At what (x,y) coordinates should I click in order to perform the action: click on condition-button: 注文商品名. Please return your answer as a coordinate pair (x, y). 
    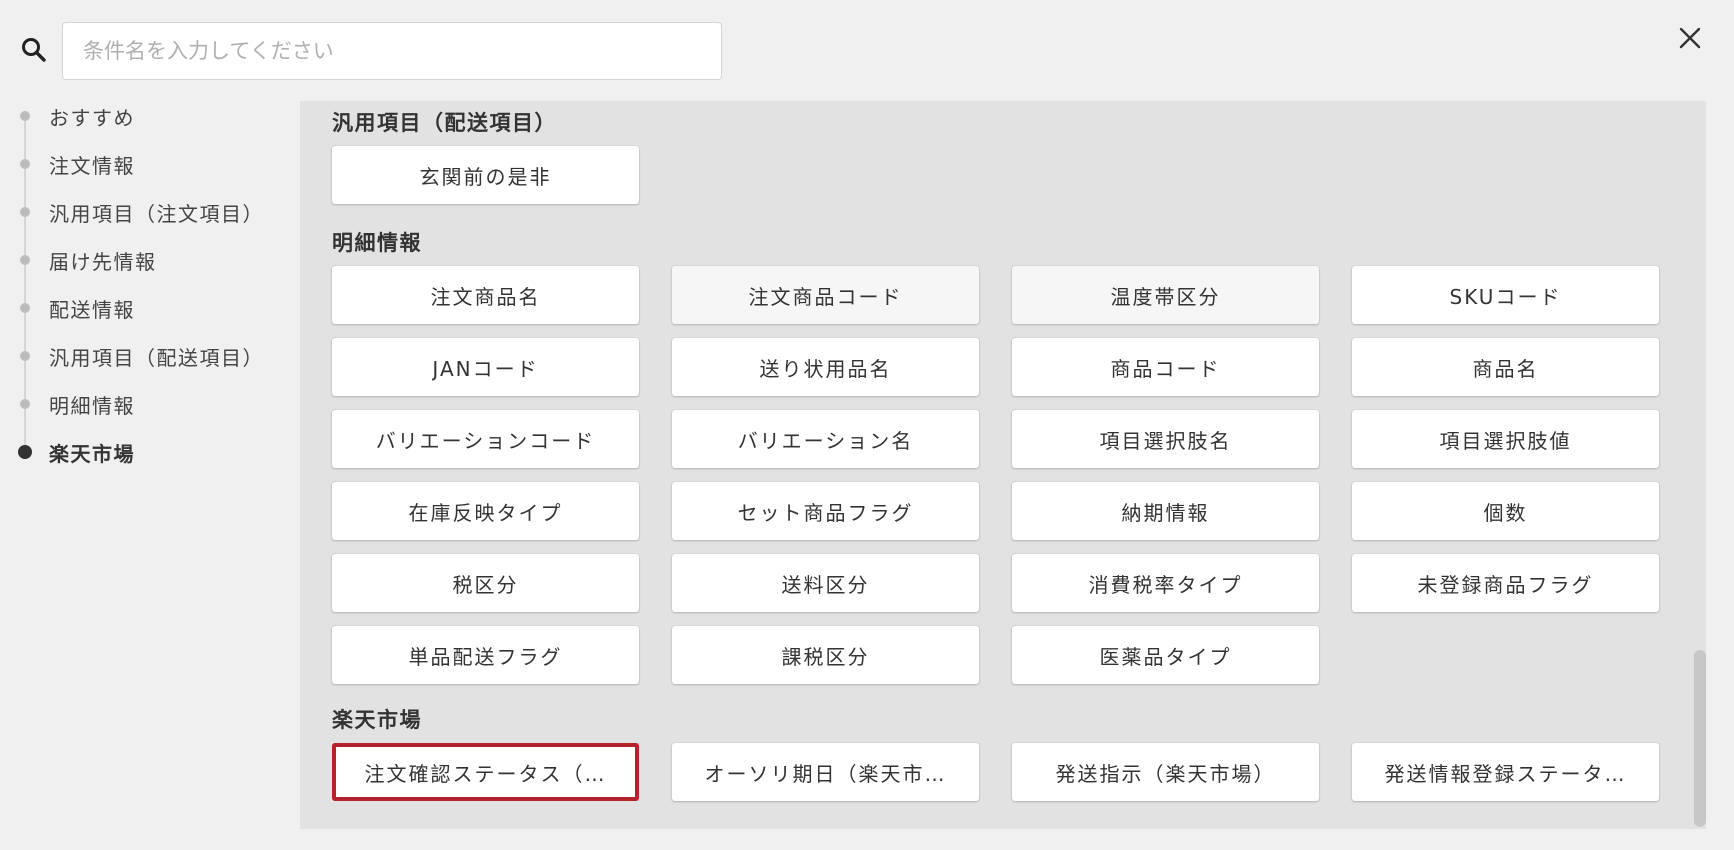
    Looking at the image, I should click on (485, 295).